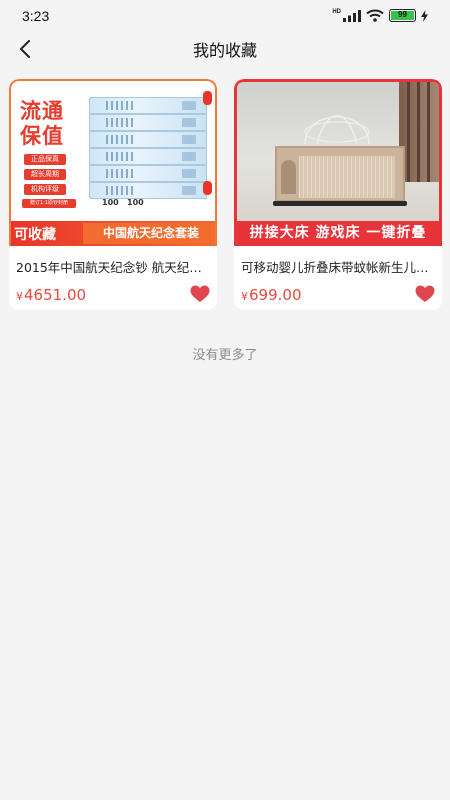  I want to click on battery-icon: 99, so click(402, 15).